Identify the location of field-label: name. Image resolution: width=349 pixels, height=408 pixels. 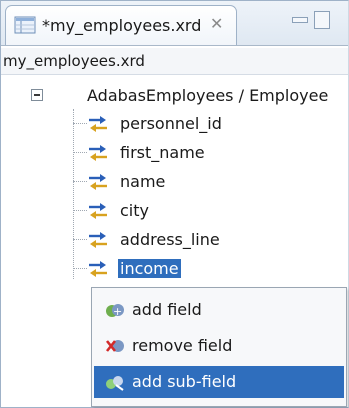
(143, 181).